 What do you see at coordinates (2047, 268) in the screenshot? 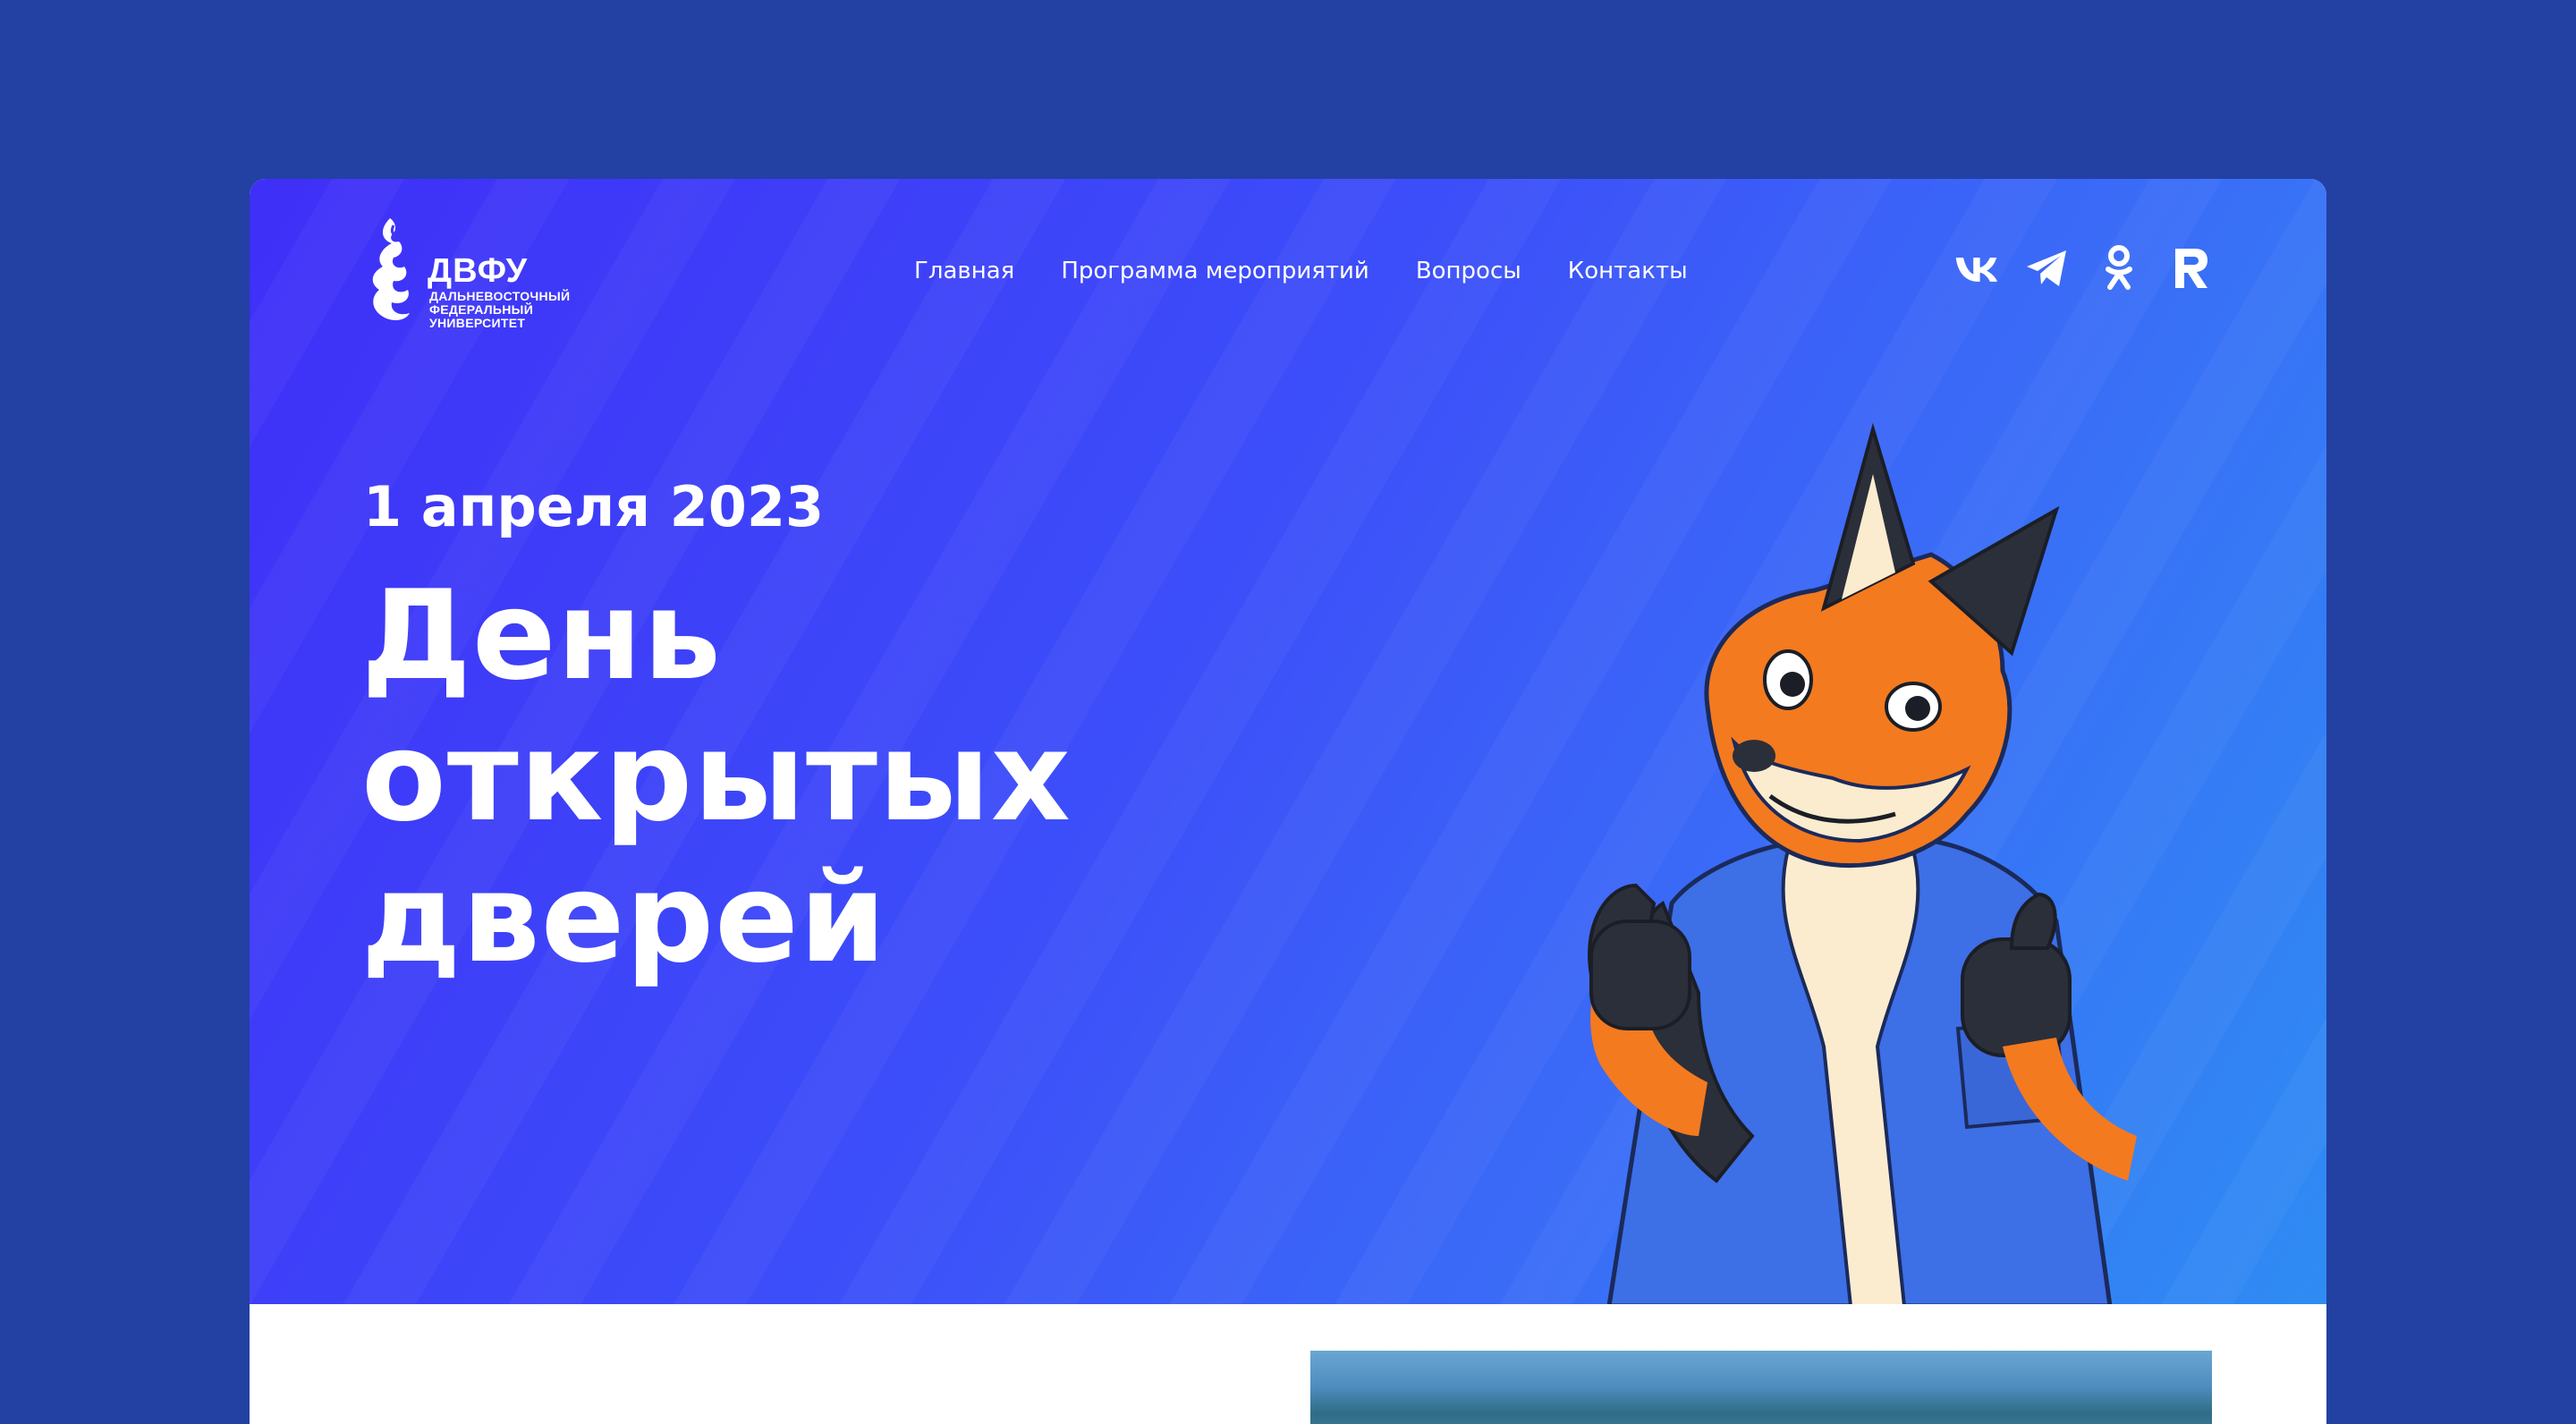
I see `telegram-icon` at bounding box center [2047, 268].